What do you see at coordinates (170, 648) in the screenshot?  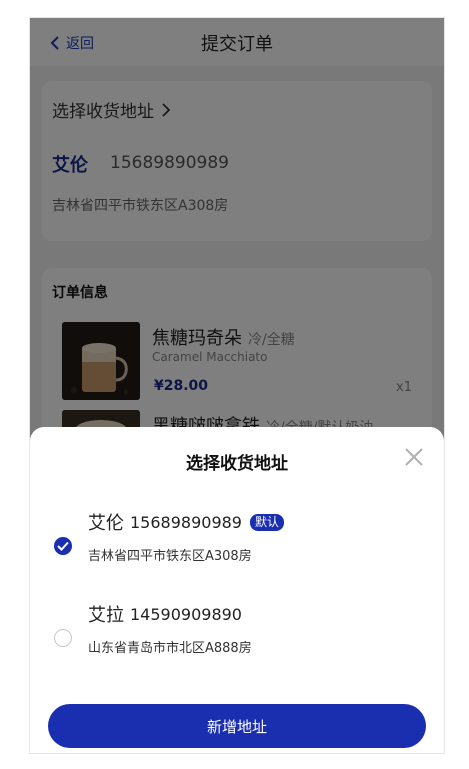 I see `option-address: 山东省青岛市市北区A888房` at bounding box center [170, 648].